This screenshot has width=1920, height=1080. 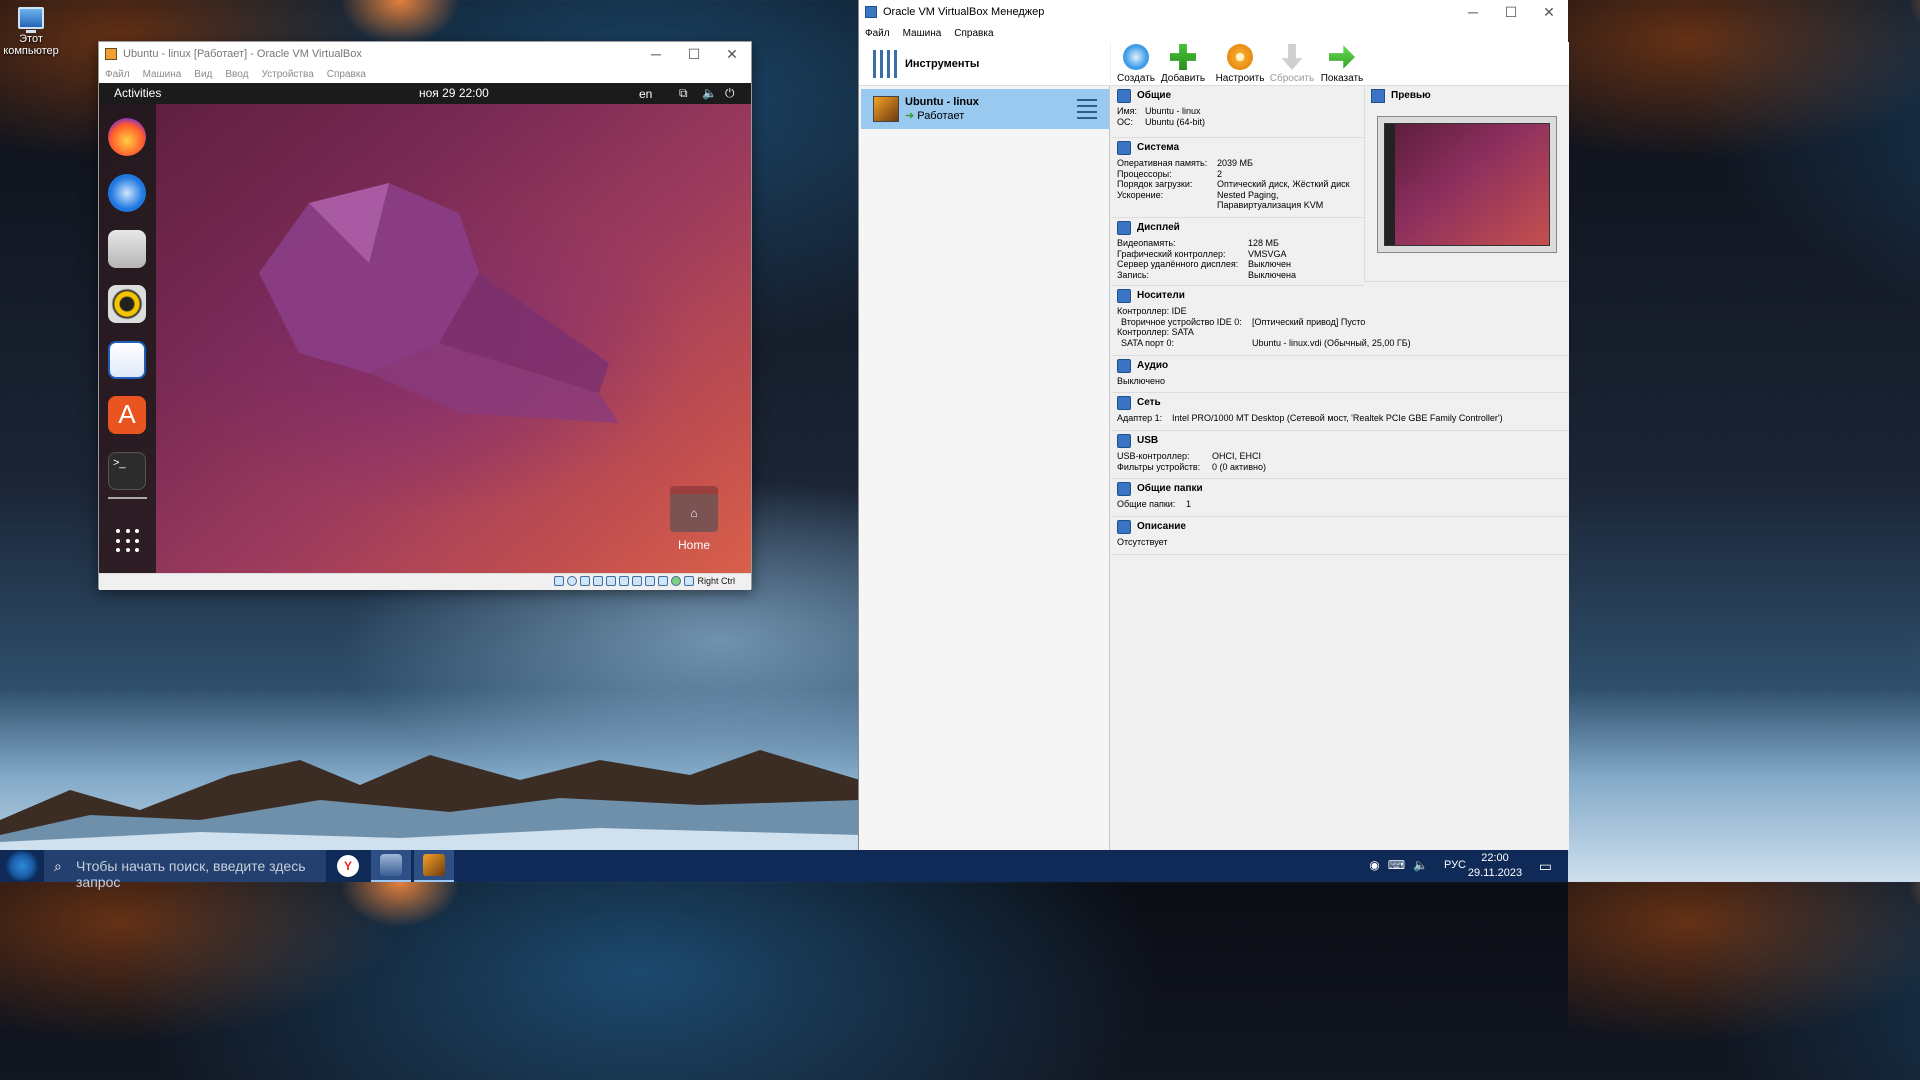 I want to click on software-icon: A, so click(x=127, y=415).